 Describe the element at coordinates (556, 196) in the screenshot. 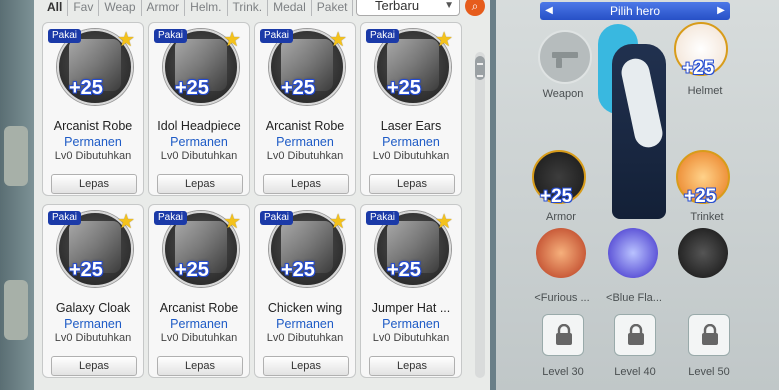

I see `armor-upgrade-level: +25` at that location.